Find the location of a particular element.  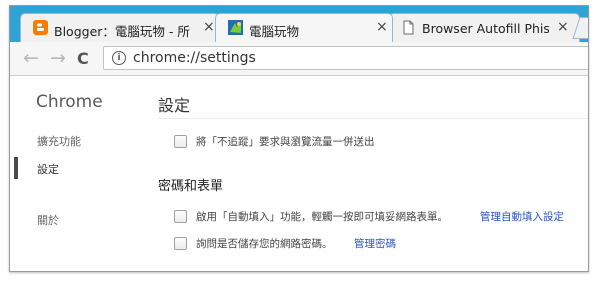

tab-blogger: Blogger：電腦玩物 - 所 × is located at coordinates (120, 27).